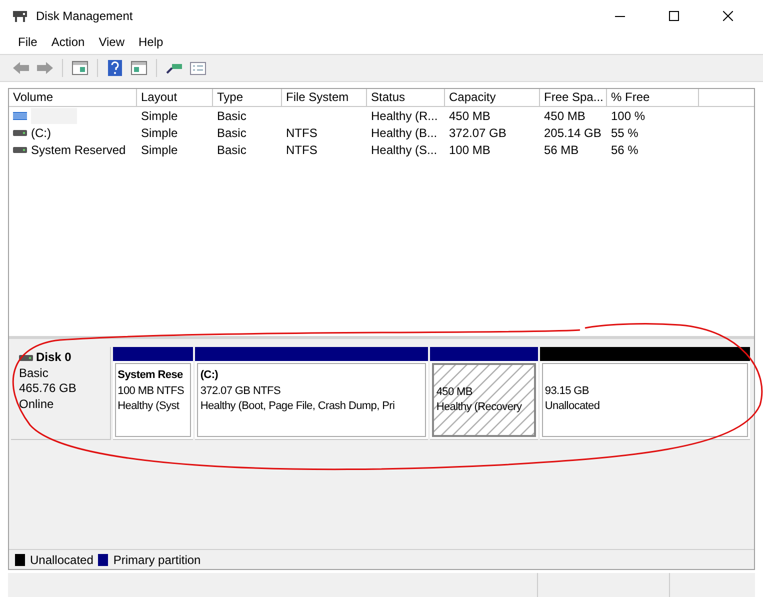 This screenshot has width=763, height=597. What do you see at coordinates (78, 150) in the screenshot?
I see `table-cell-text: System Reserved` at bounding box center [78, 150].